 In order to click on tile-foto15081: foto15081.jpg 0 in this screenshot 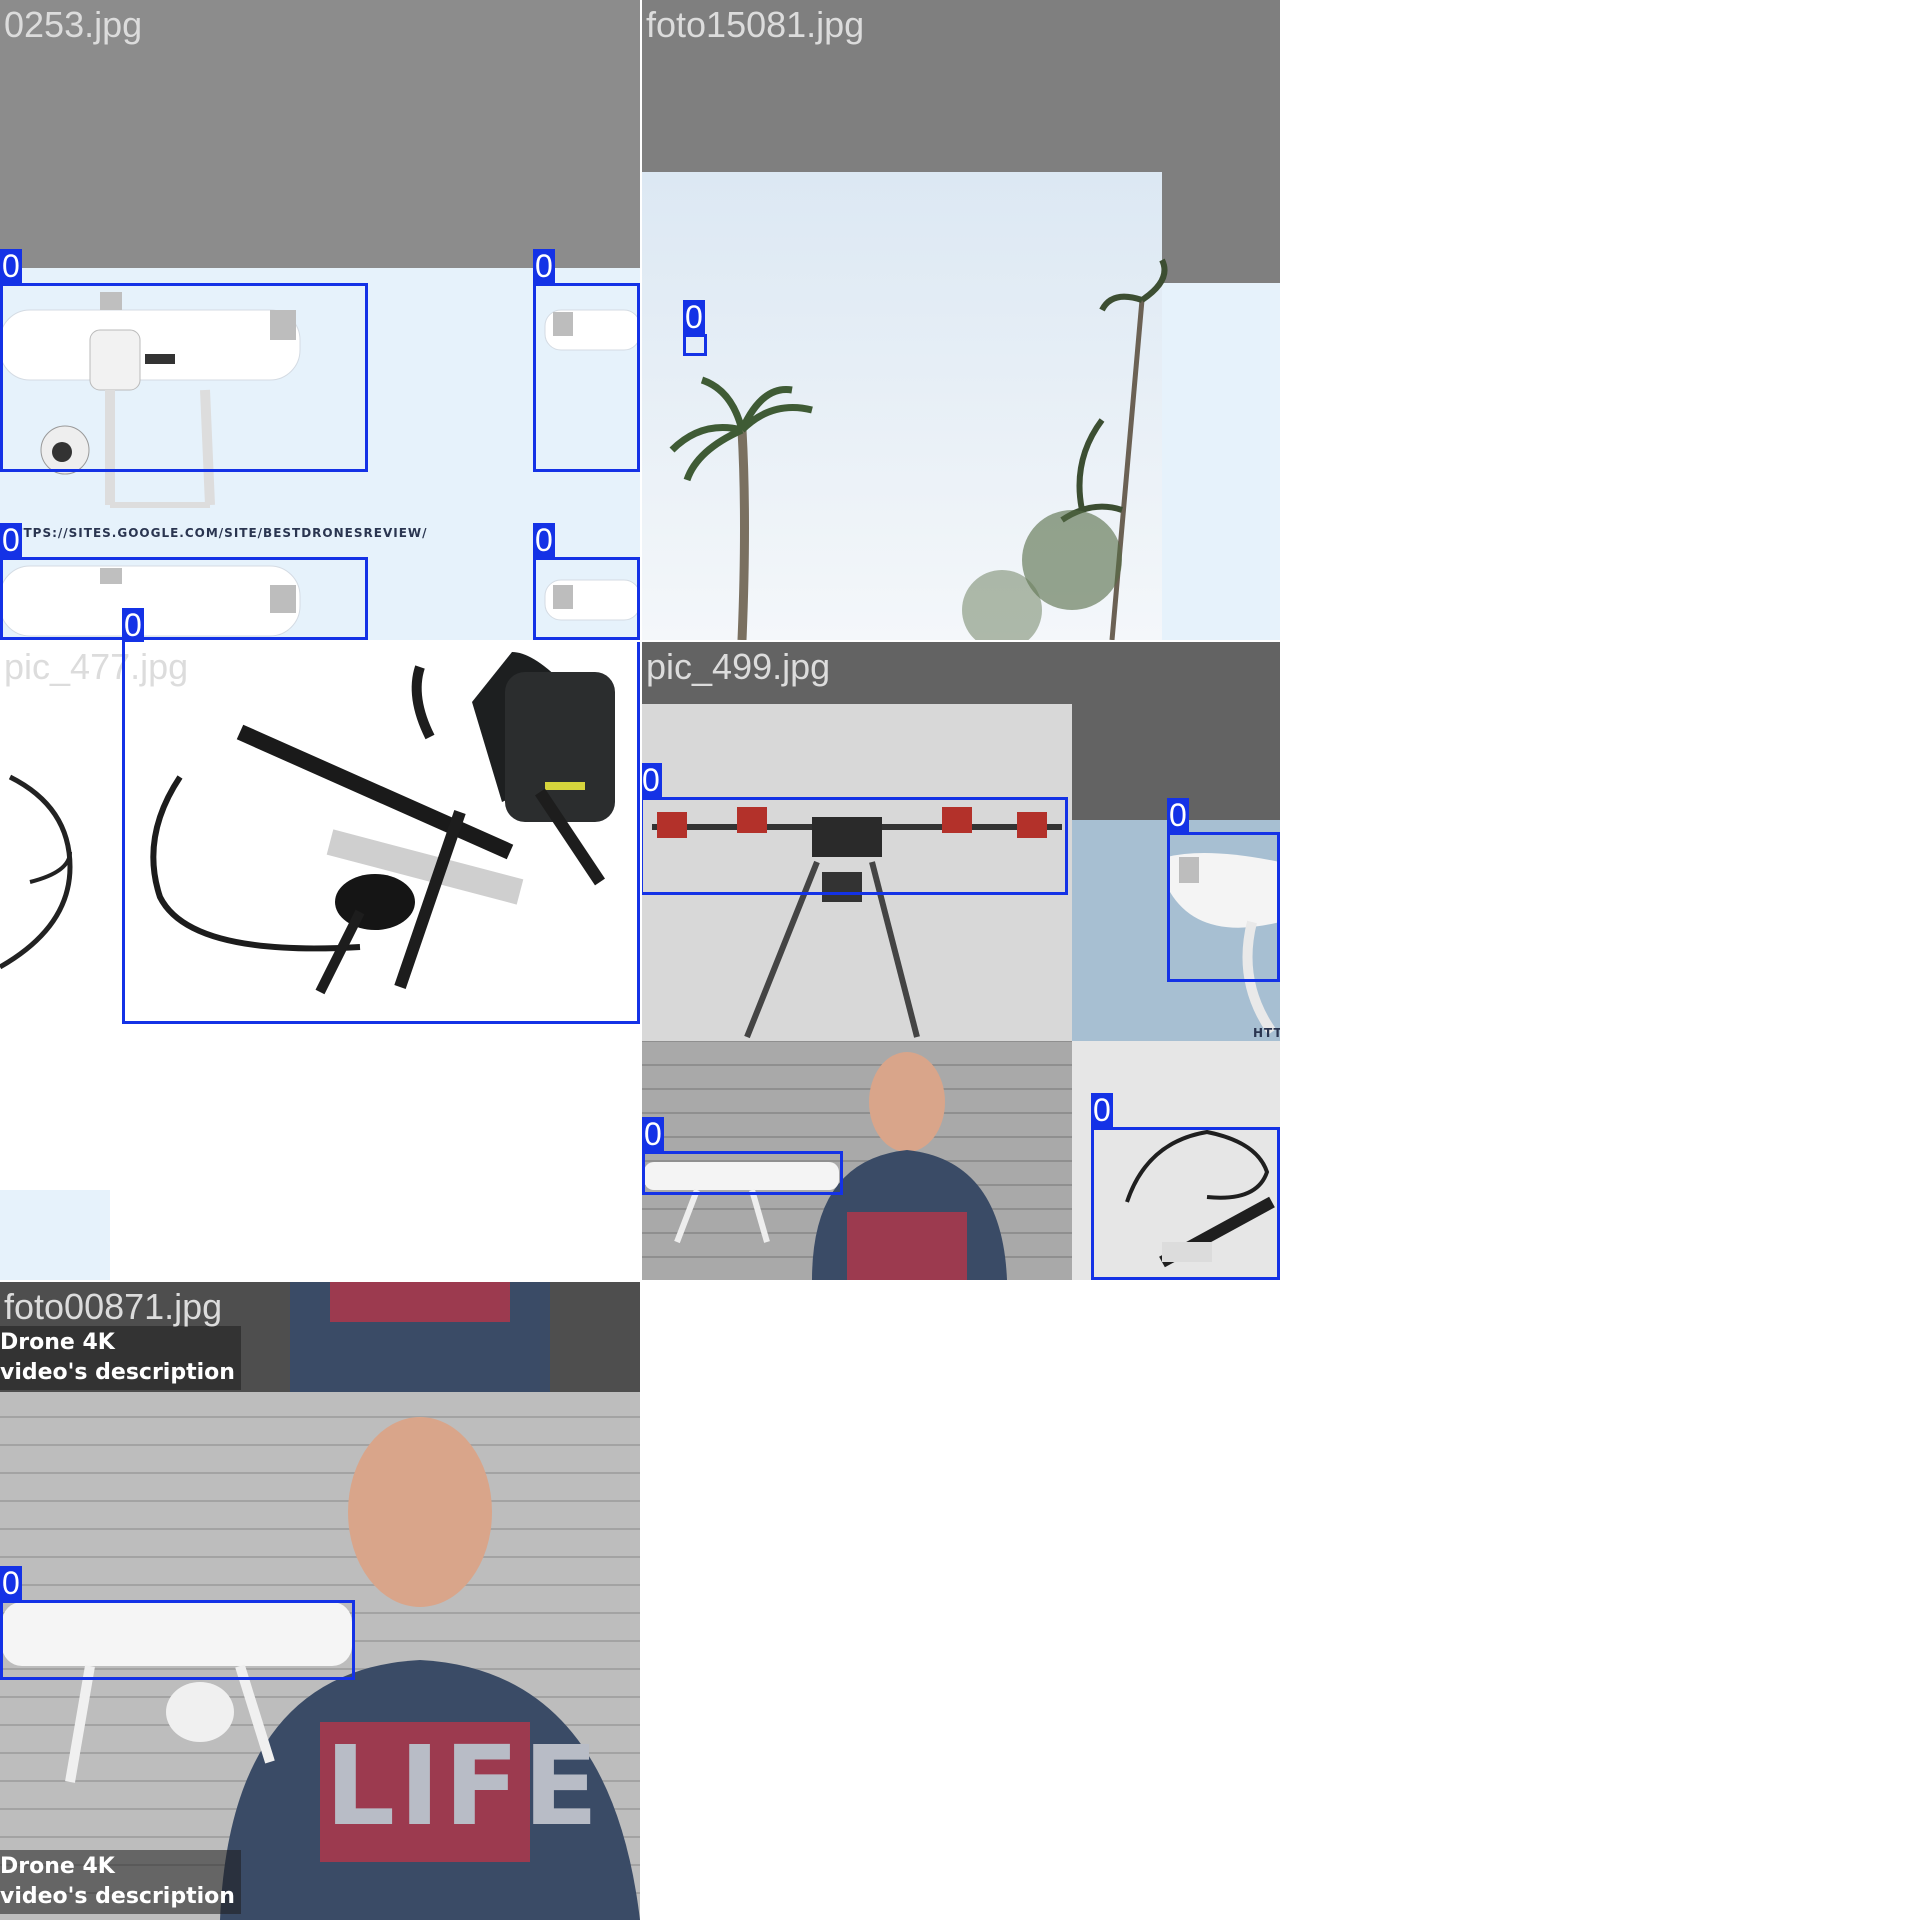, I will do `click(961, 320)`.